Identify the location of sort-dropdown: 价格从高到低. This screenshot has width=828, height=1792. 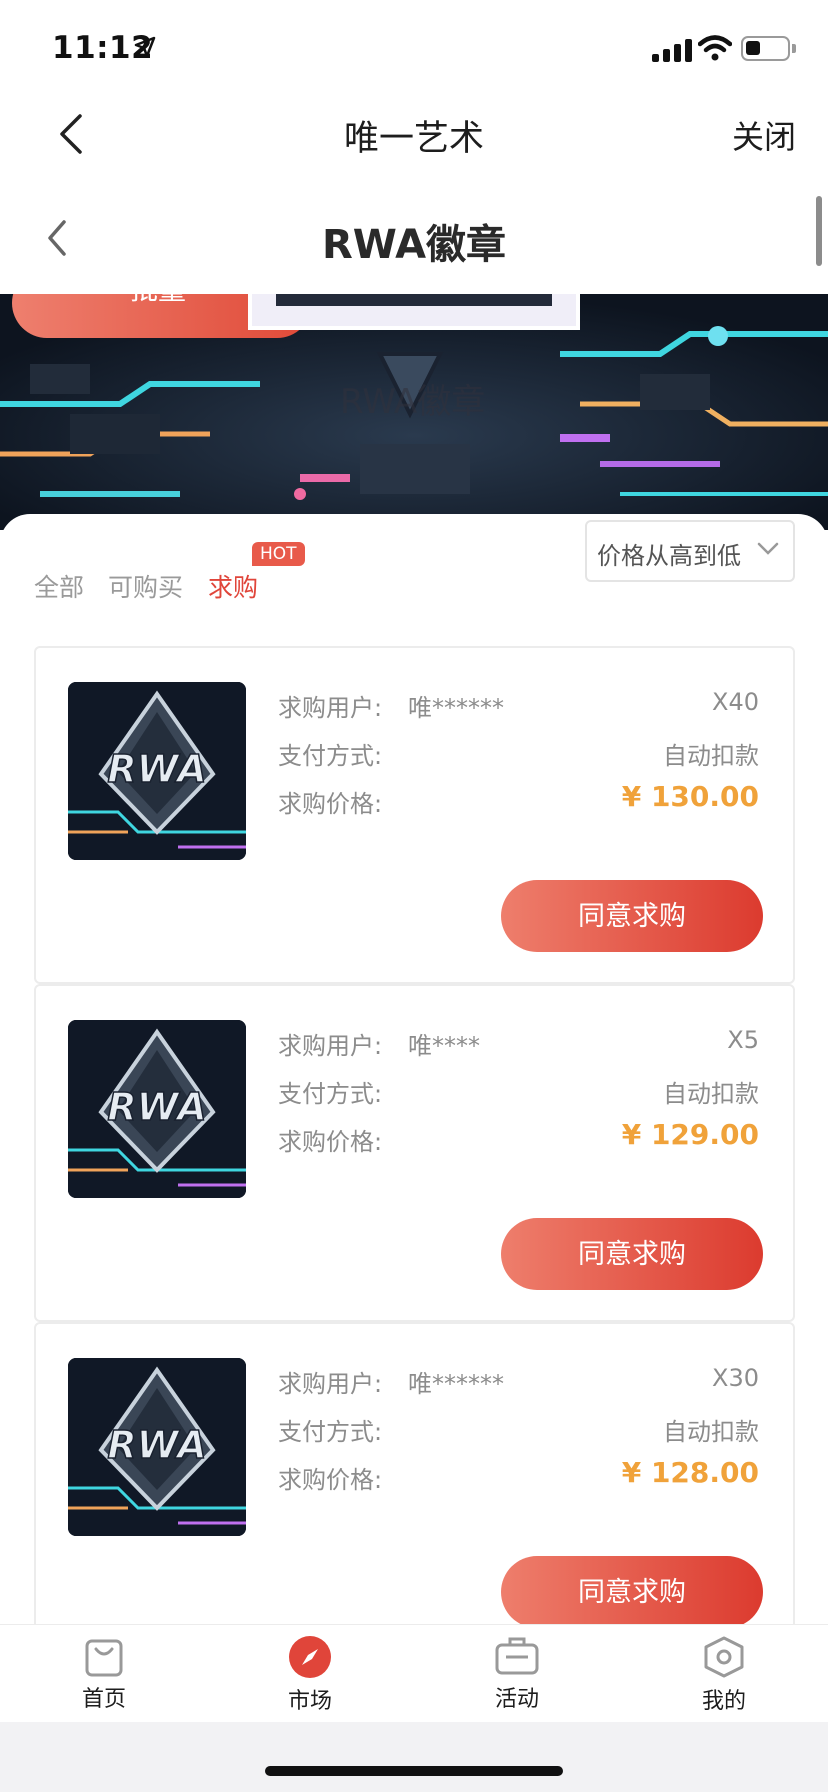
(690, 551).